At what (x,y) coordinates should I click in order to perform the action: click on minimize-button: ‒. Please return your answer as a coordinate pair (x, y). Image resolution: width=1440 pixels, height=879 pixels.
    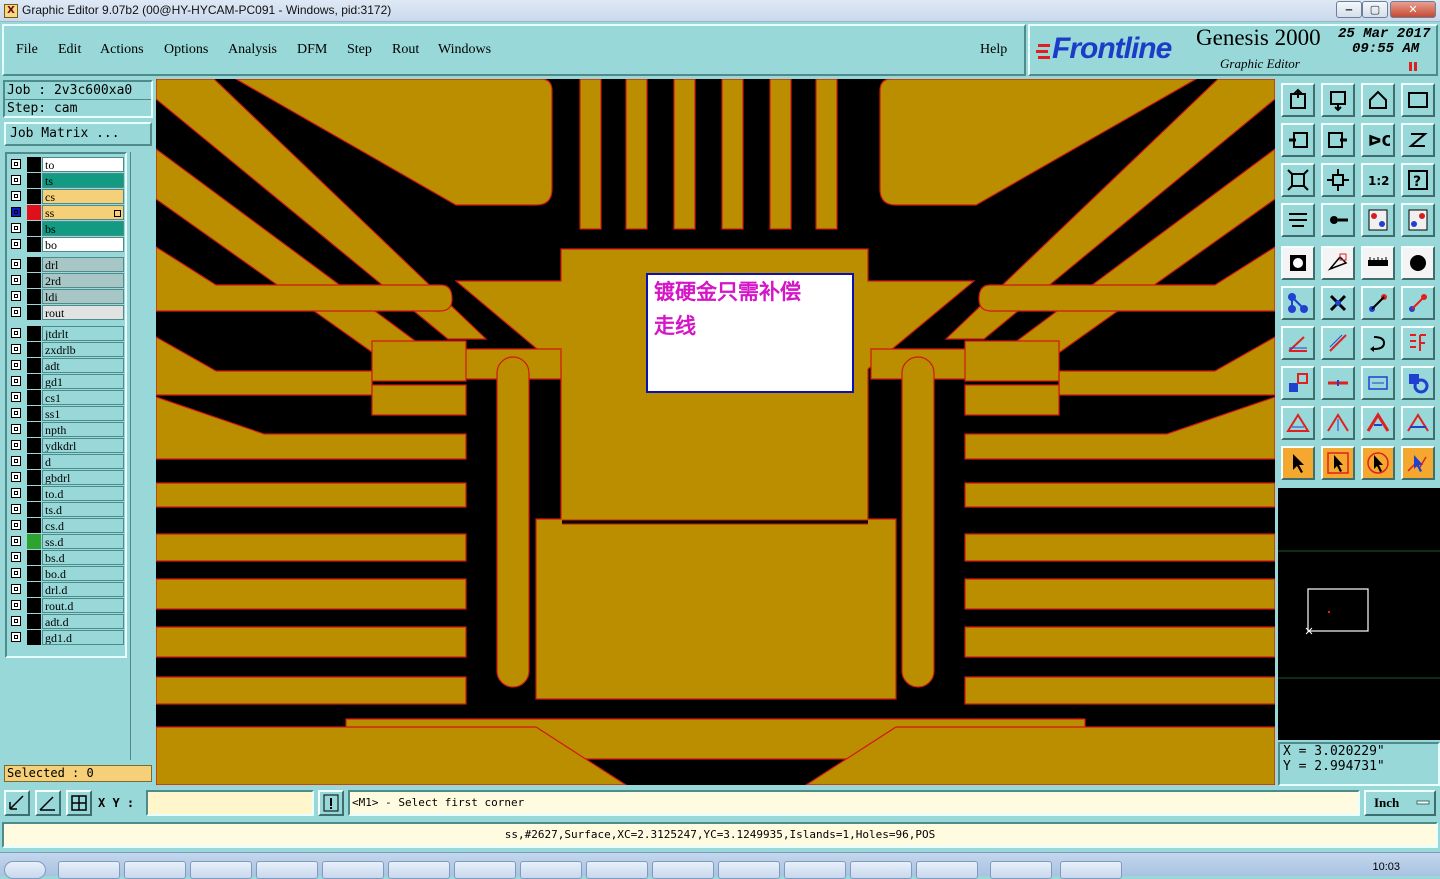
    Looking at the image, I should click on (1349, 9).